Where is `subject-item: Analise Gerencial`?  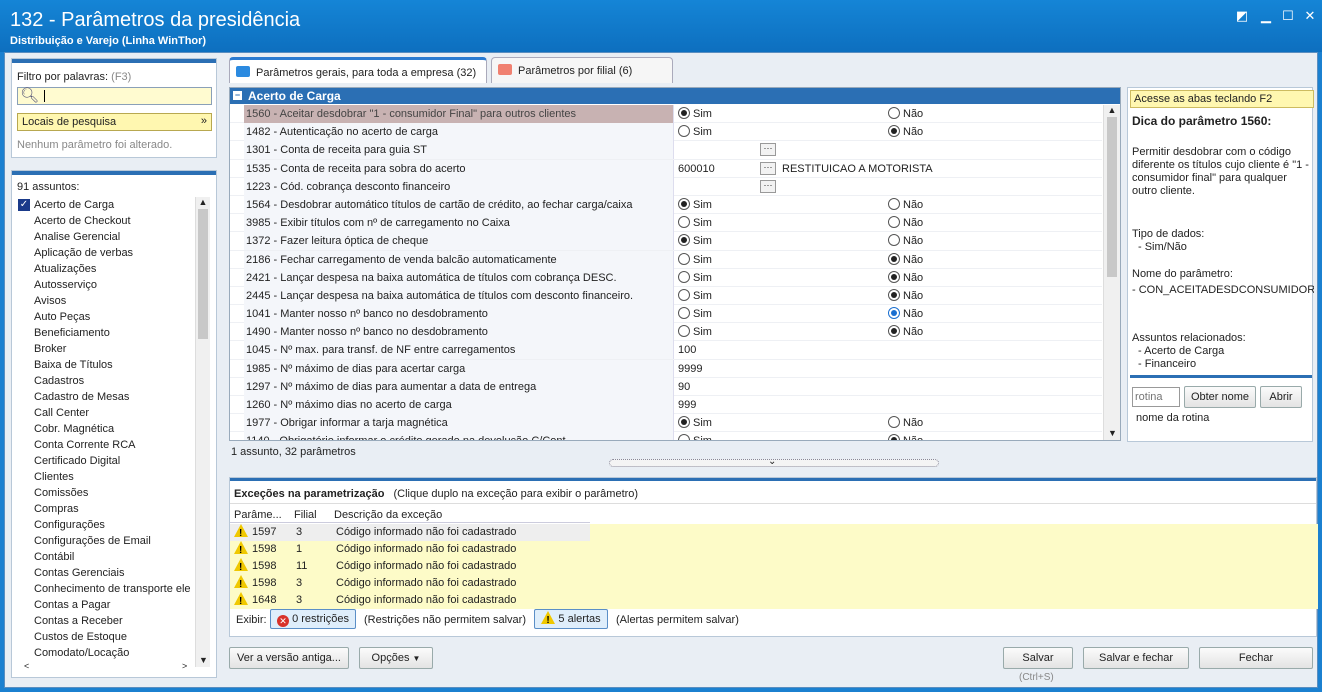 subject-item: Analise Gerencial is located at coordinates (108, 237).